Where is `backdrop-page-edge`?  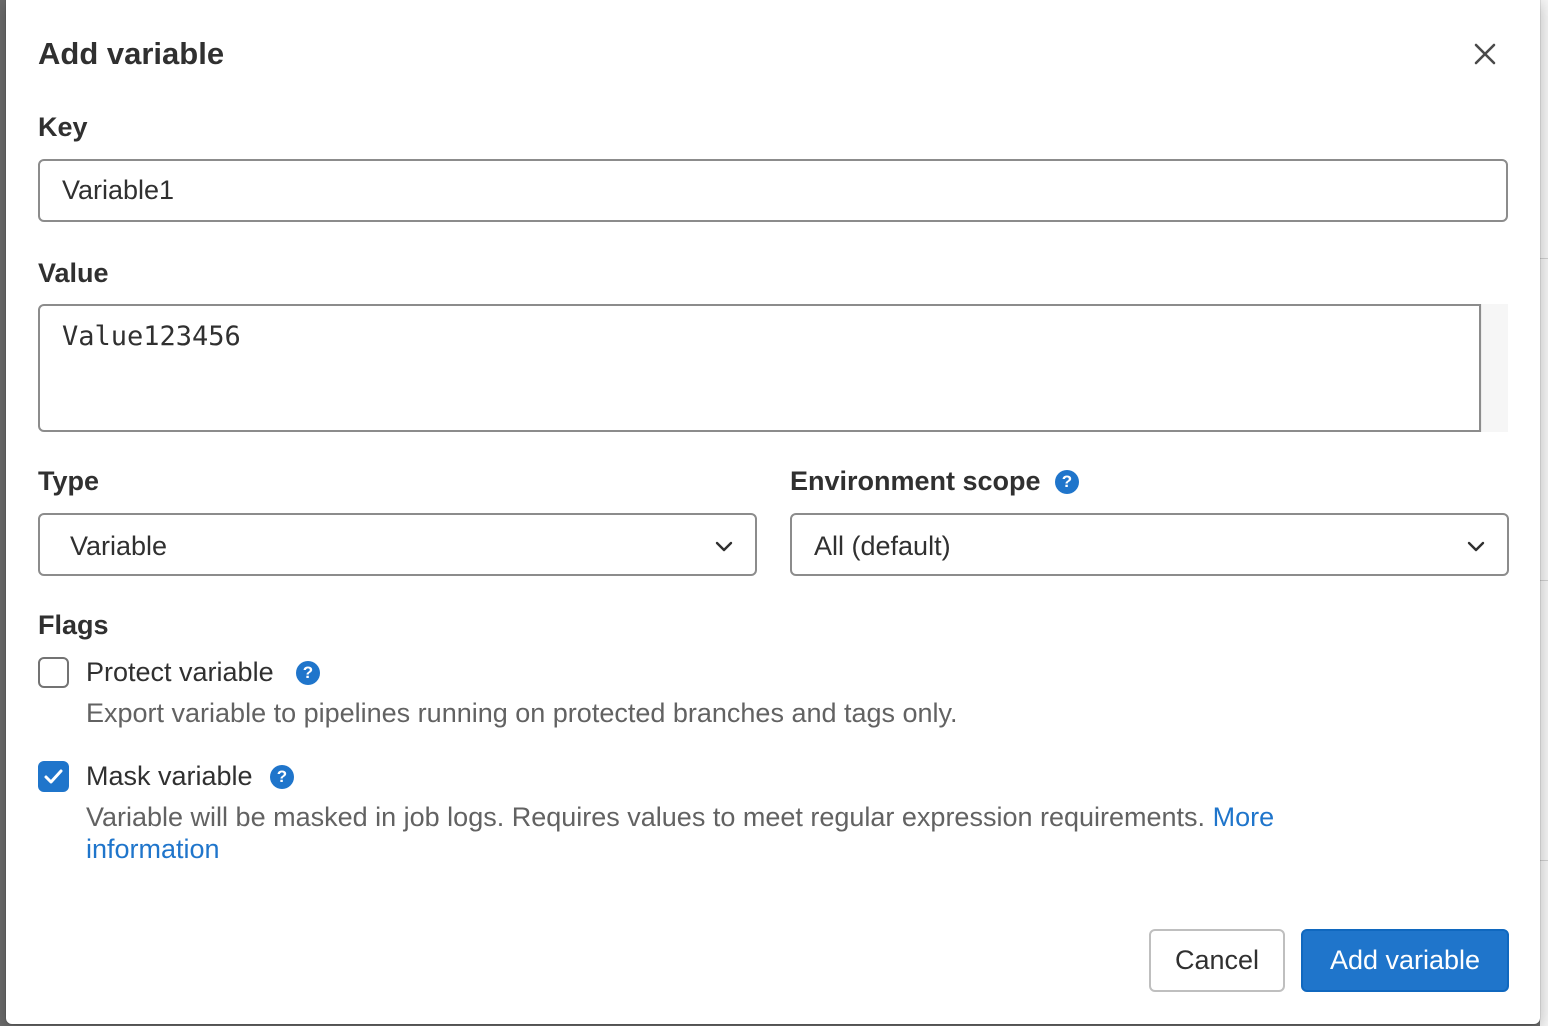 backdrop-page-edge is located at coordinates (1544, 513).